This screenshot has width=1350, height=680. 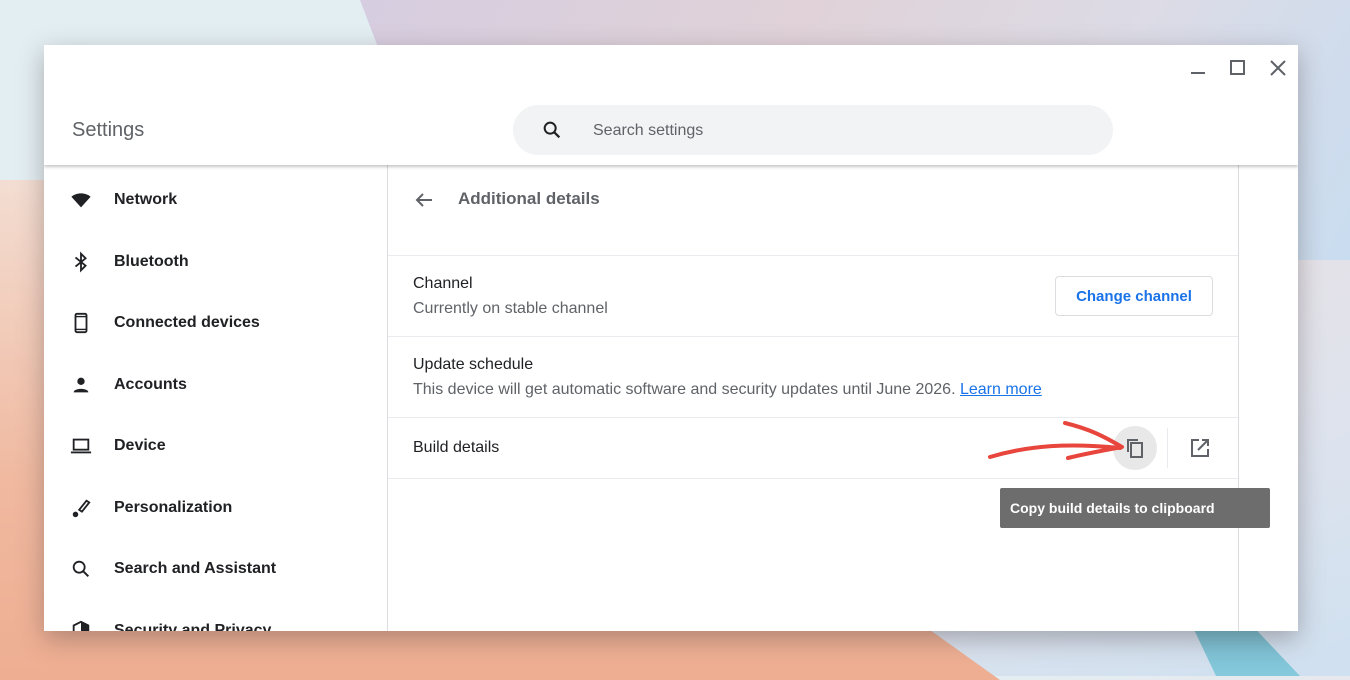 What do you see at coordinates (150, 384) in the screenshot?
I see `sidebar-item-label: Accounts` at bounding box center [150, 384].